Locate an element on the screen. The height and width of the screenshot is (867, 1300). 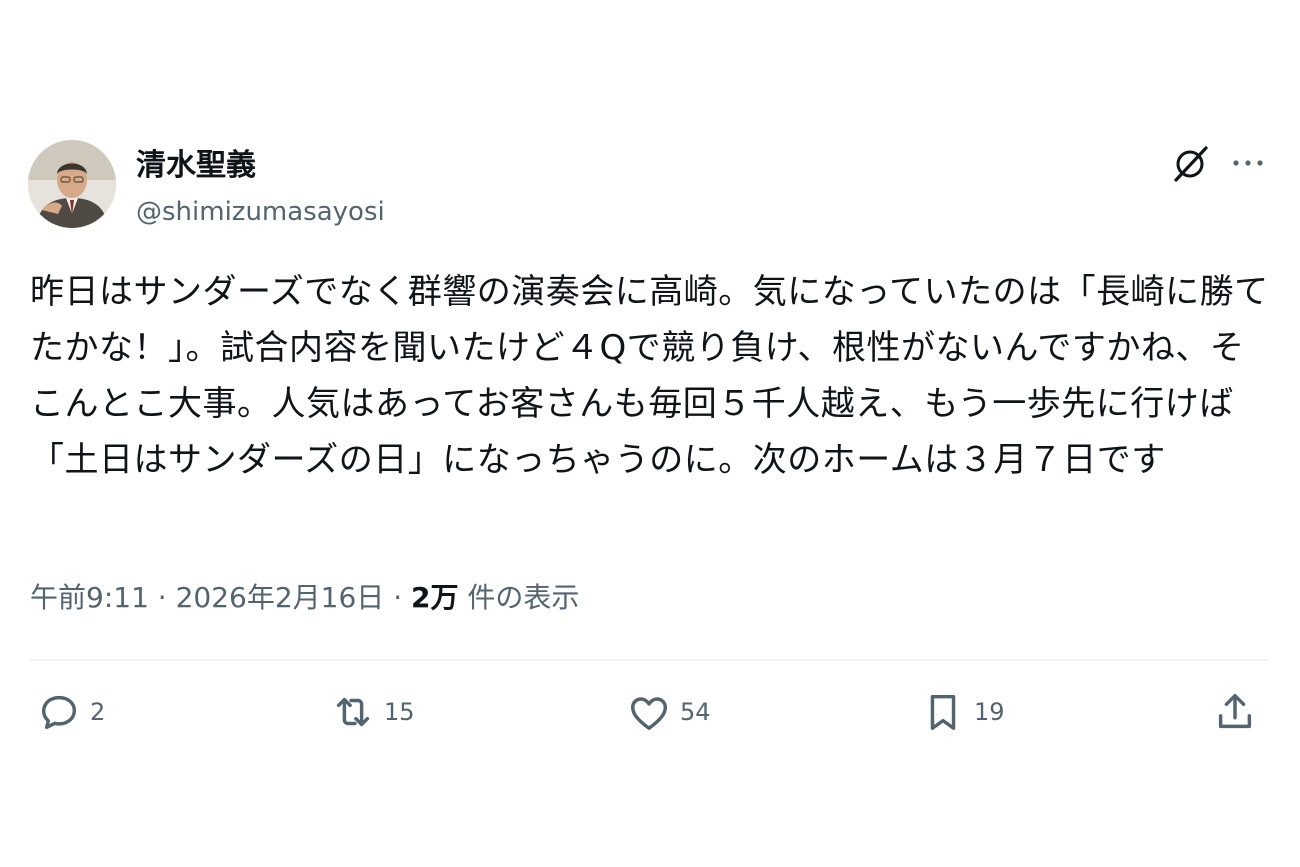
share-button is located at coordinates (1235, 712).